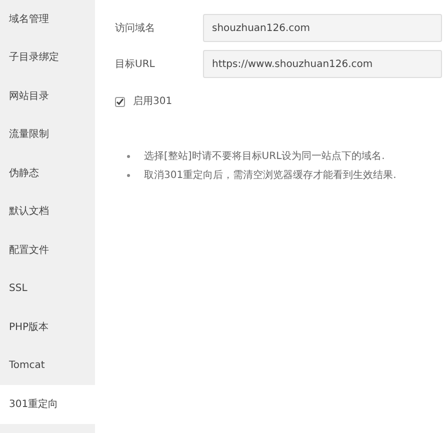 The height and width of the screenshot is (433, 448). Describe the element at coordinates (120, 101) in the screenshot. I see `checkbox` at that location.